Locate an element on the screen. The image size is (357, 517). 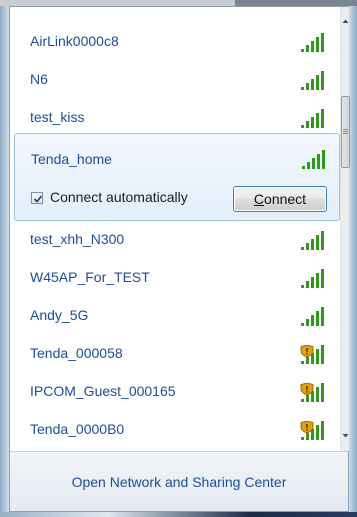
network-row: test_kiss is located at coordinates (175, 118).